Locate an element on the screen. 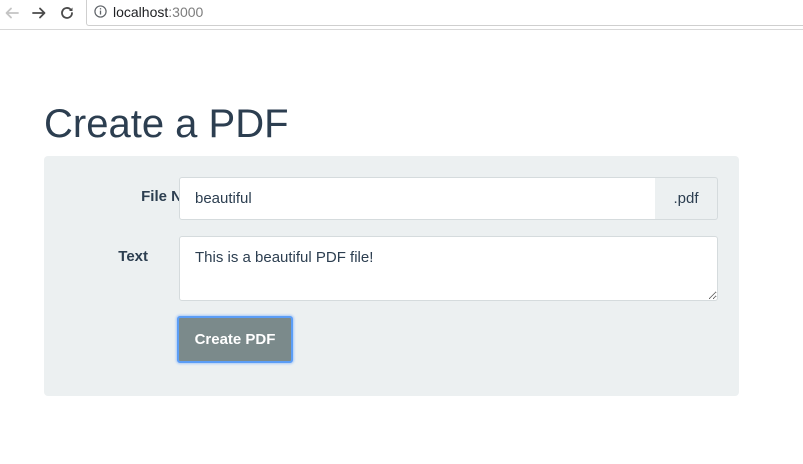  arrow-right-icon is located at coordinates (39, 13).